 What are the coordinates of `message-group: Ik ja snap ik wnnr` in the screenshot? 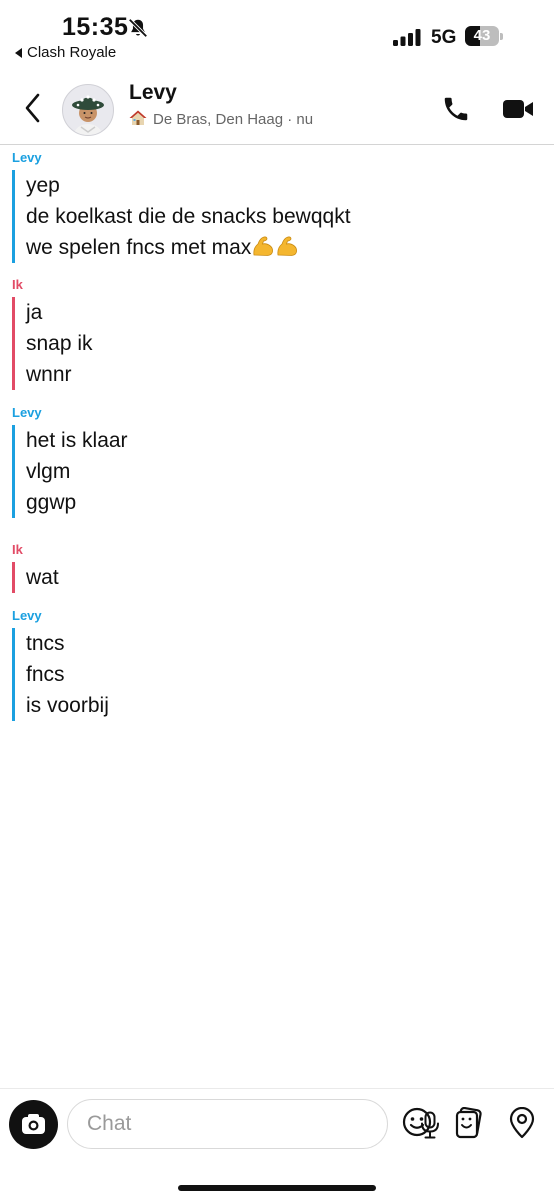 It's located at (52, 333).